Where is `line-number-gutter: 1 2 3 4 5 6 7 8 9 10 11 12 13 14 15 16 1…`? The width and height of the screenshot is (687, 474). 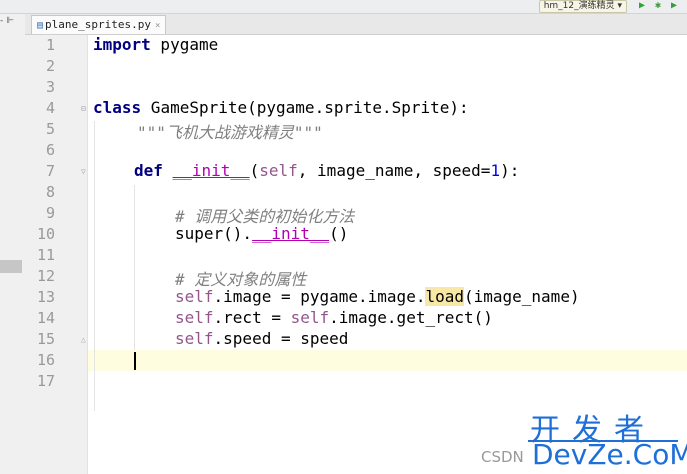 line-number-gutter: 1 2 3 4 5 6 7 8 9 10 11 12 13 14 15 16 1… is located at coordinates (56, 254).